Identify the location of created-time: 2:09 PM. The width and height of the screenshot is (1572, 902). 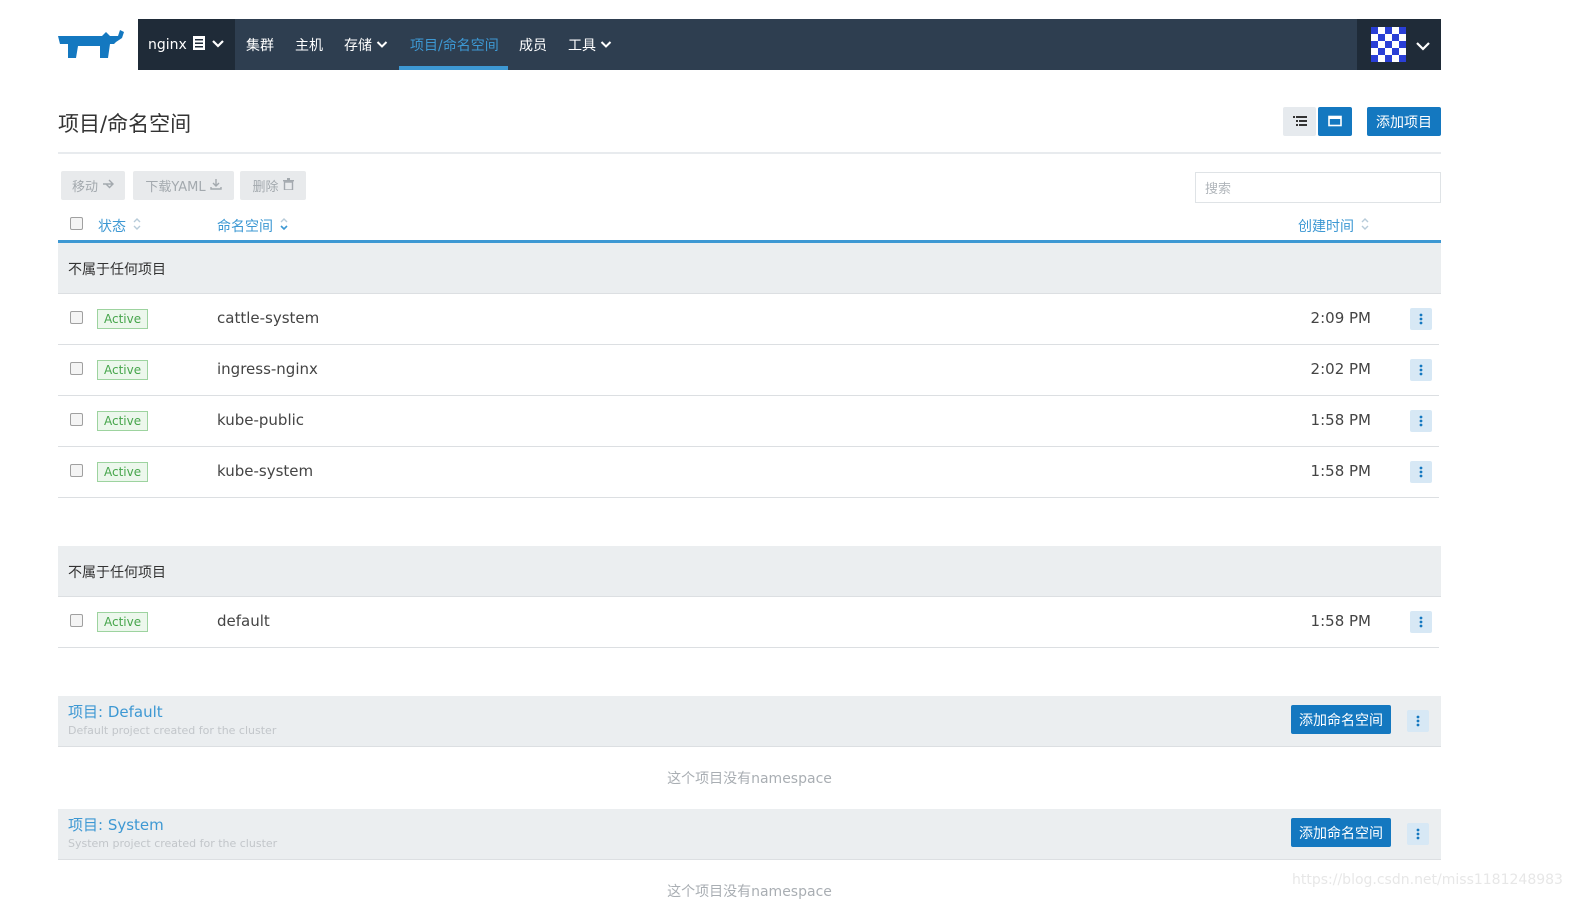
(1340, 318).